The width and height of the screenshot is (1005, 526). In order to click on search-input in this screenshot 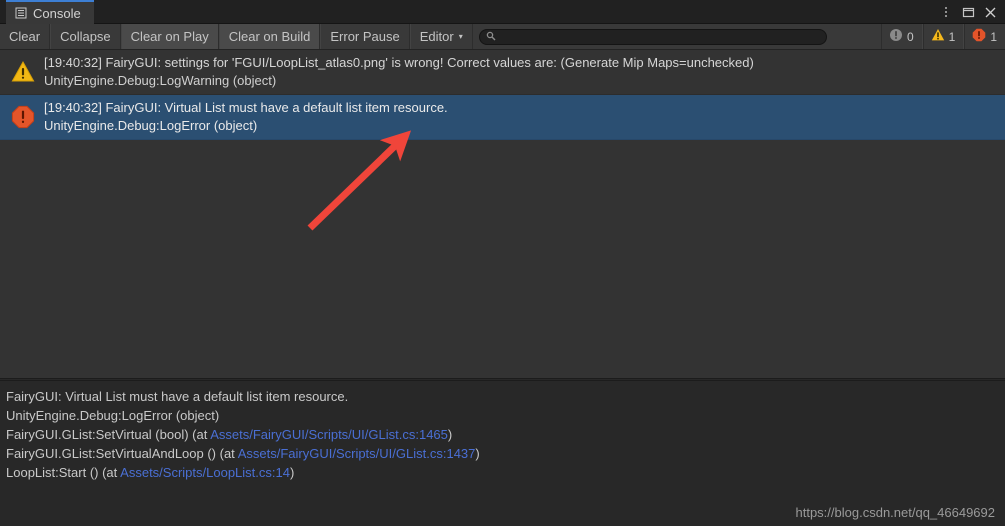, I will do `click(659, 36)`.